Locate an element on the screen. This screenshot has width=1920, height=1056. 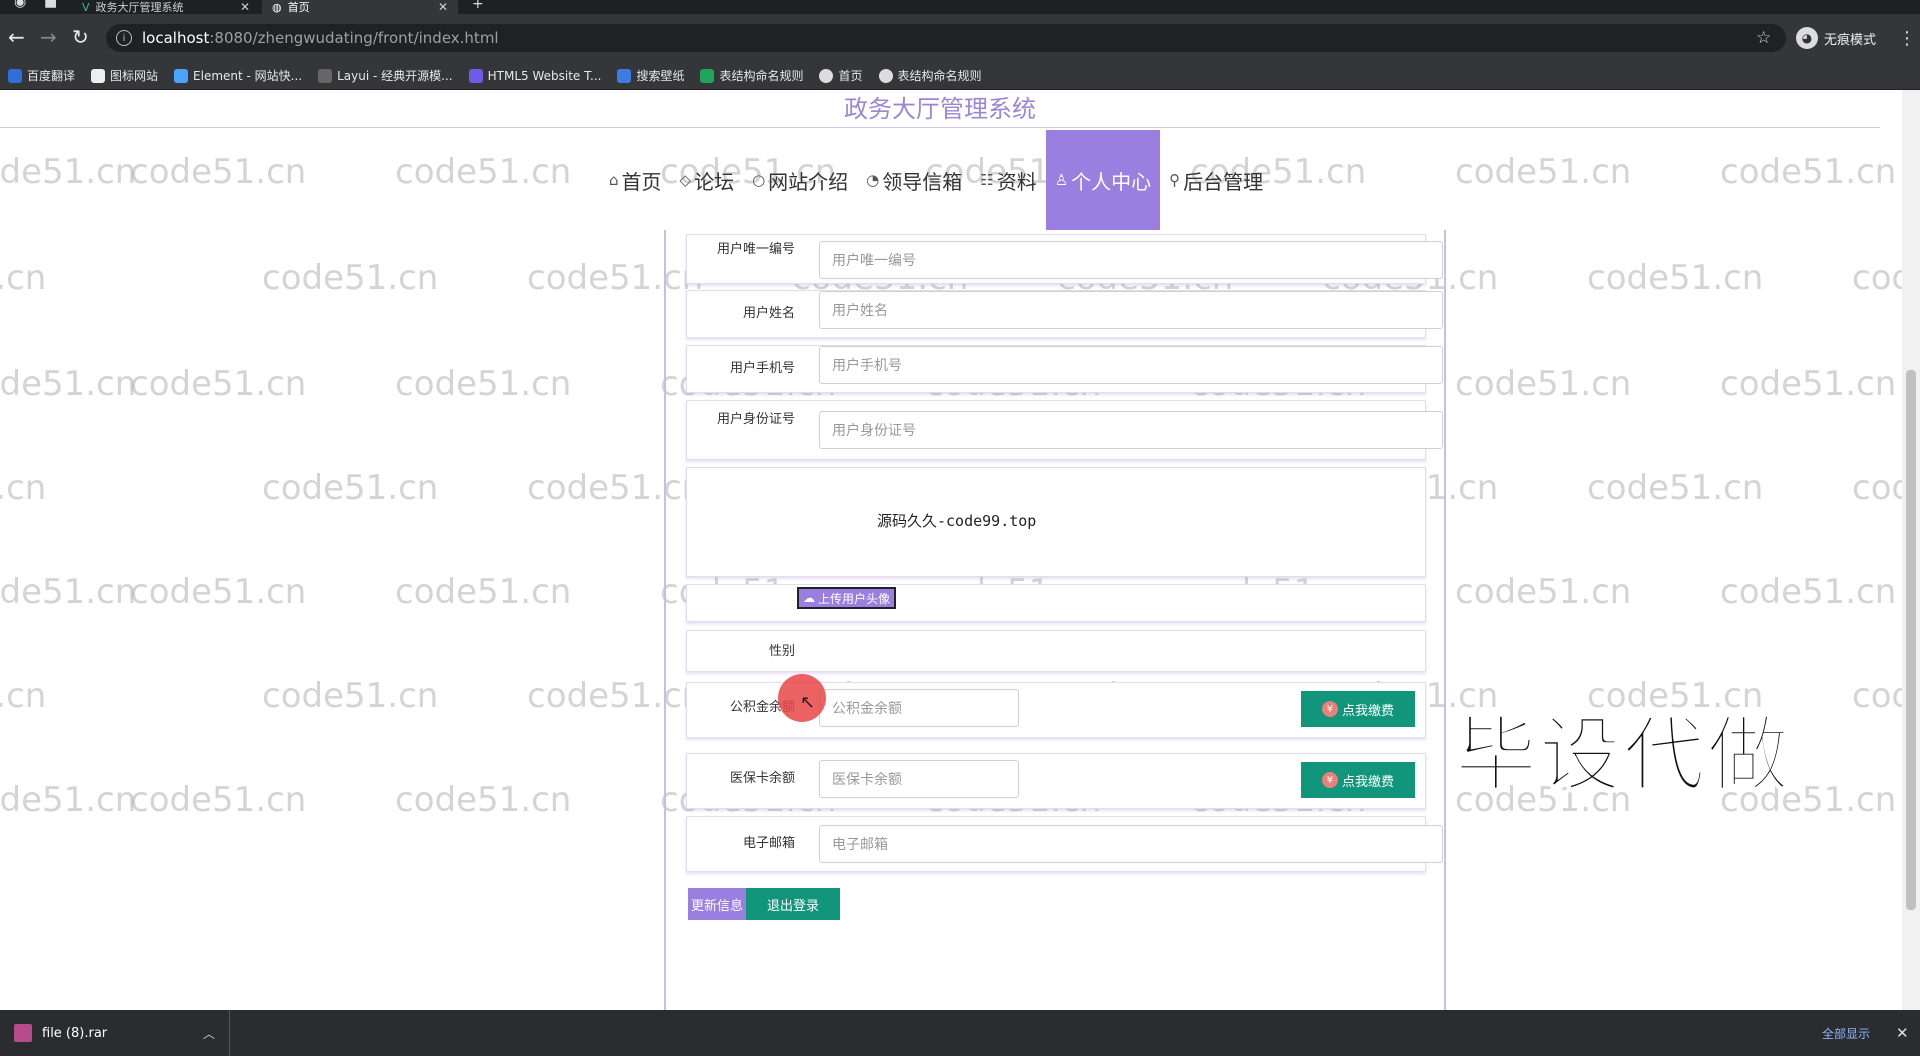
vue-icon: V is located at coordinates (86, 7).